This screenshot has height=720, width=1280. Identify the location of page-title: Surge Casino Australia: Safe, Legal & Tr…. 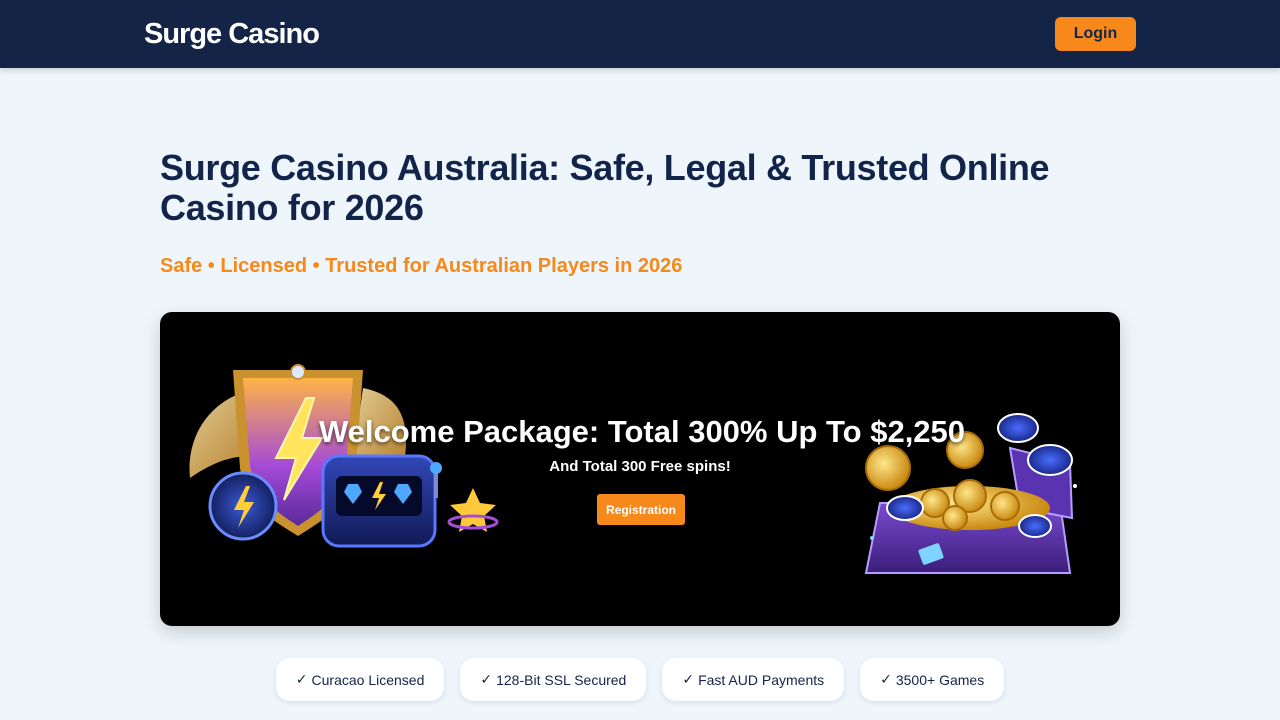
(605, 187).